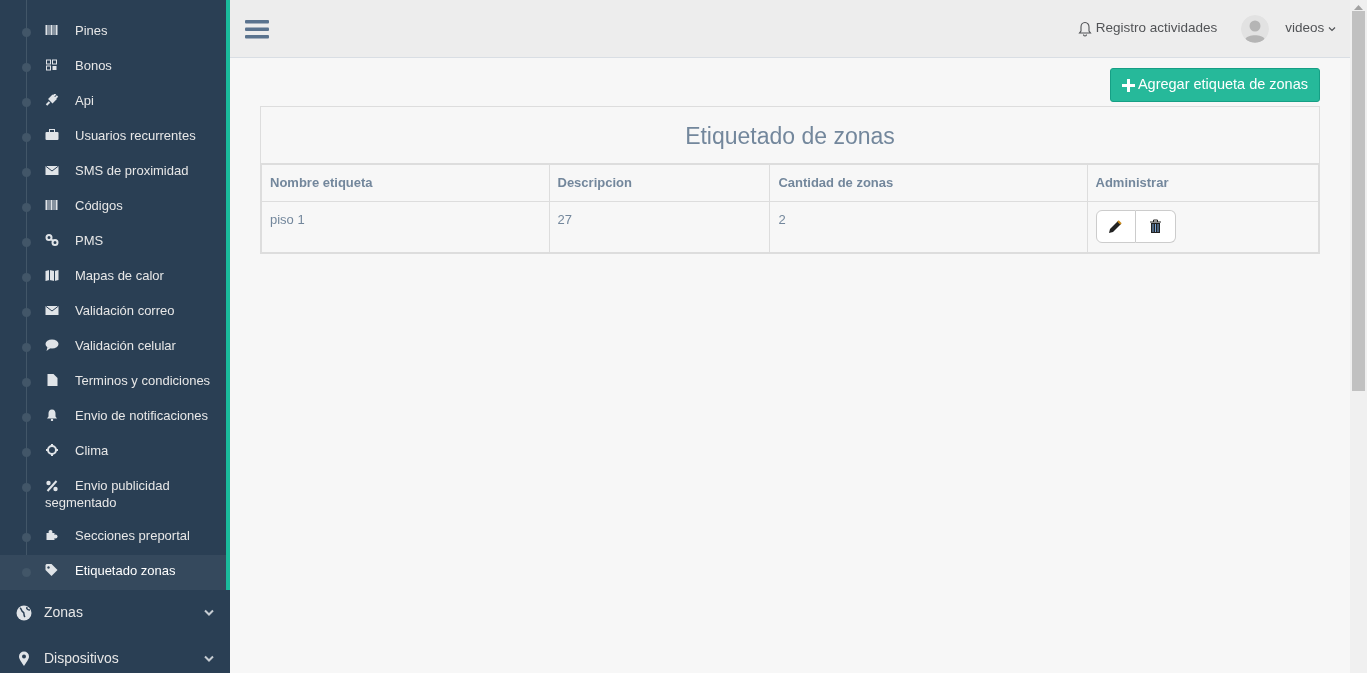 This screenshot has height=673, width=1367. Describe the element at coordinates (113, 347) in the screenshot. I see `sidebar-item: Validación celular` at that location.